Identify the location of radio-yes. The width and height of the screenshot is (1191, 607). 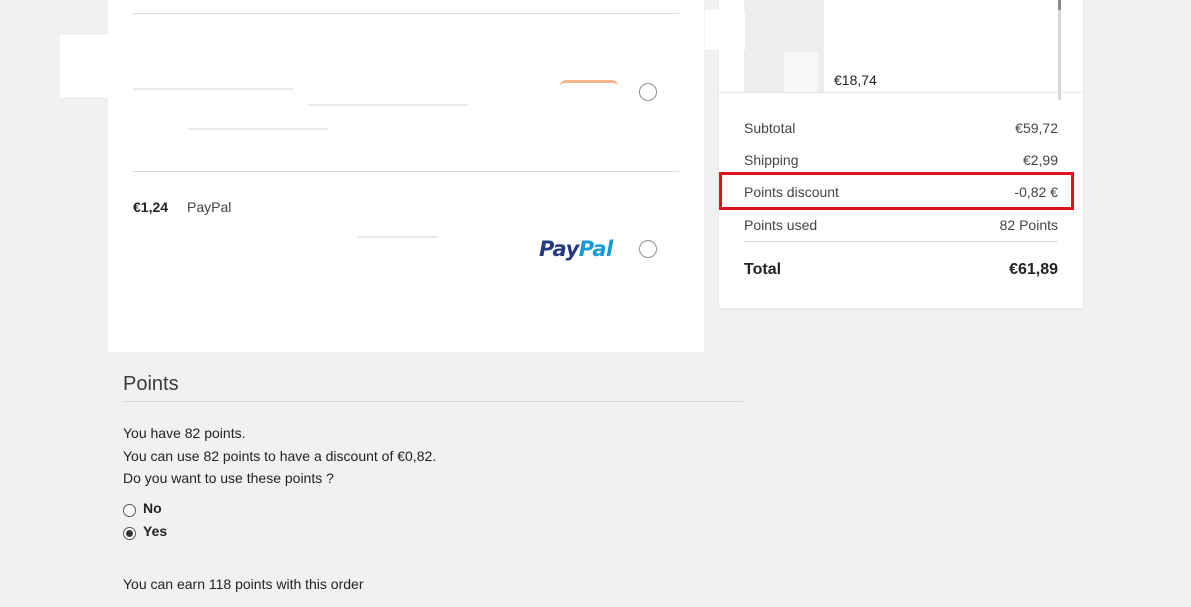
(129, 533).